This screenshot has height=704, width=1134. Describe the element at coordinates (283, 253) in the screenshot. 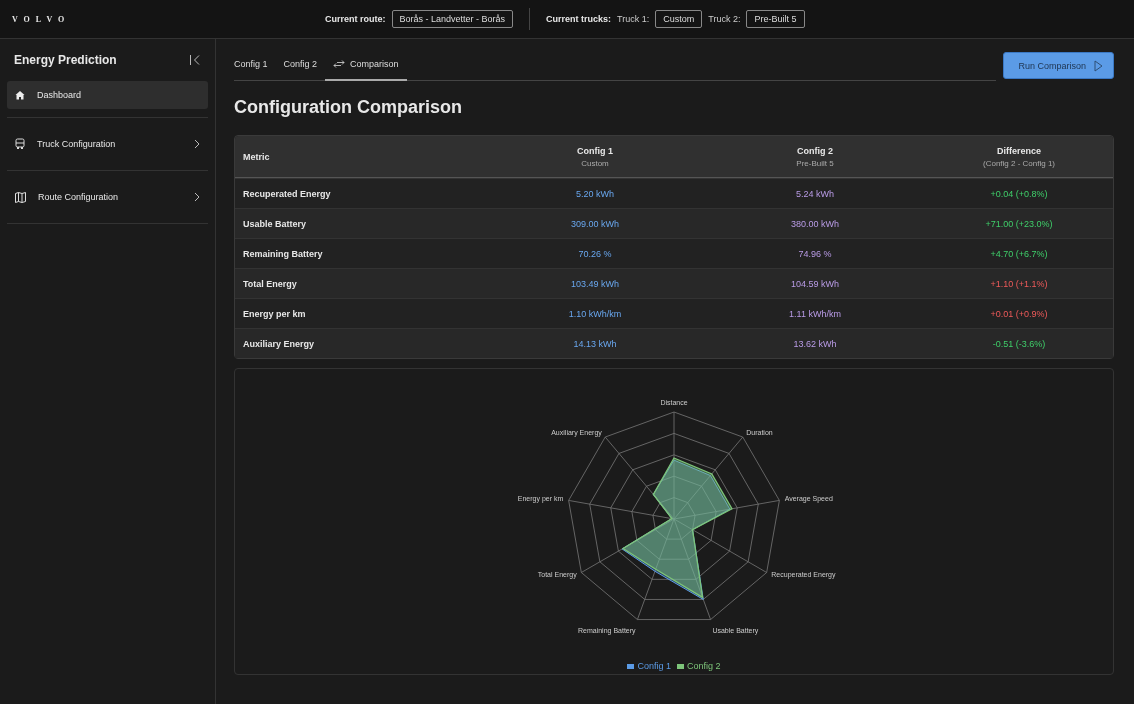

I see `table-cell: Remaining Battery` at that location.